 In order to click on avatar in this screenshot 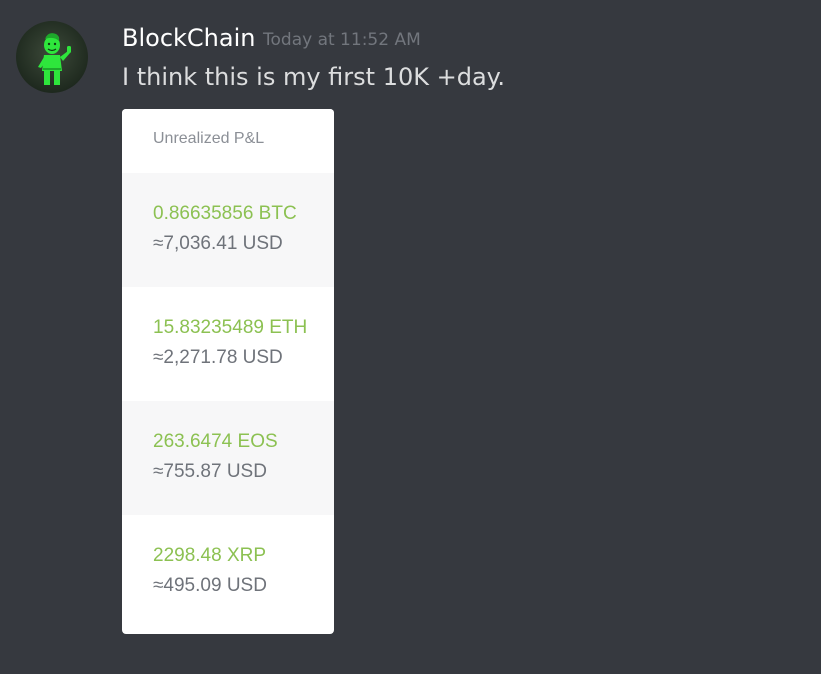, I will do `click(52, 57)`.